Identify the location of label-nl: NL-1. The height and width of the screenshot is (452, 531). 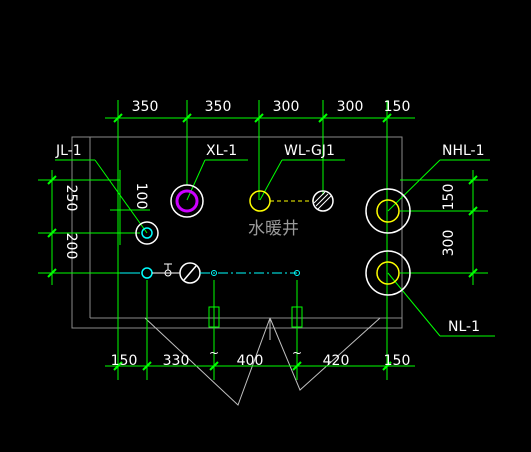
(464, 327).